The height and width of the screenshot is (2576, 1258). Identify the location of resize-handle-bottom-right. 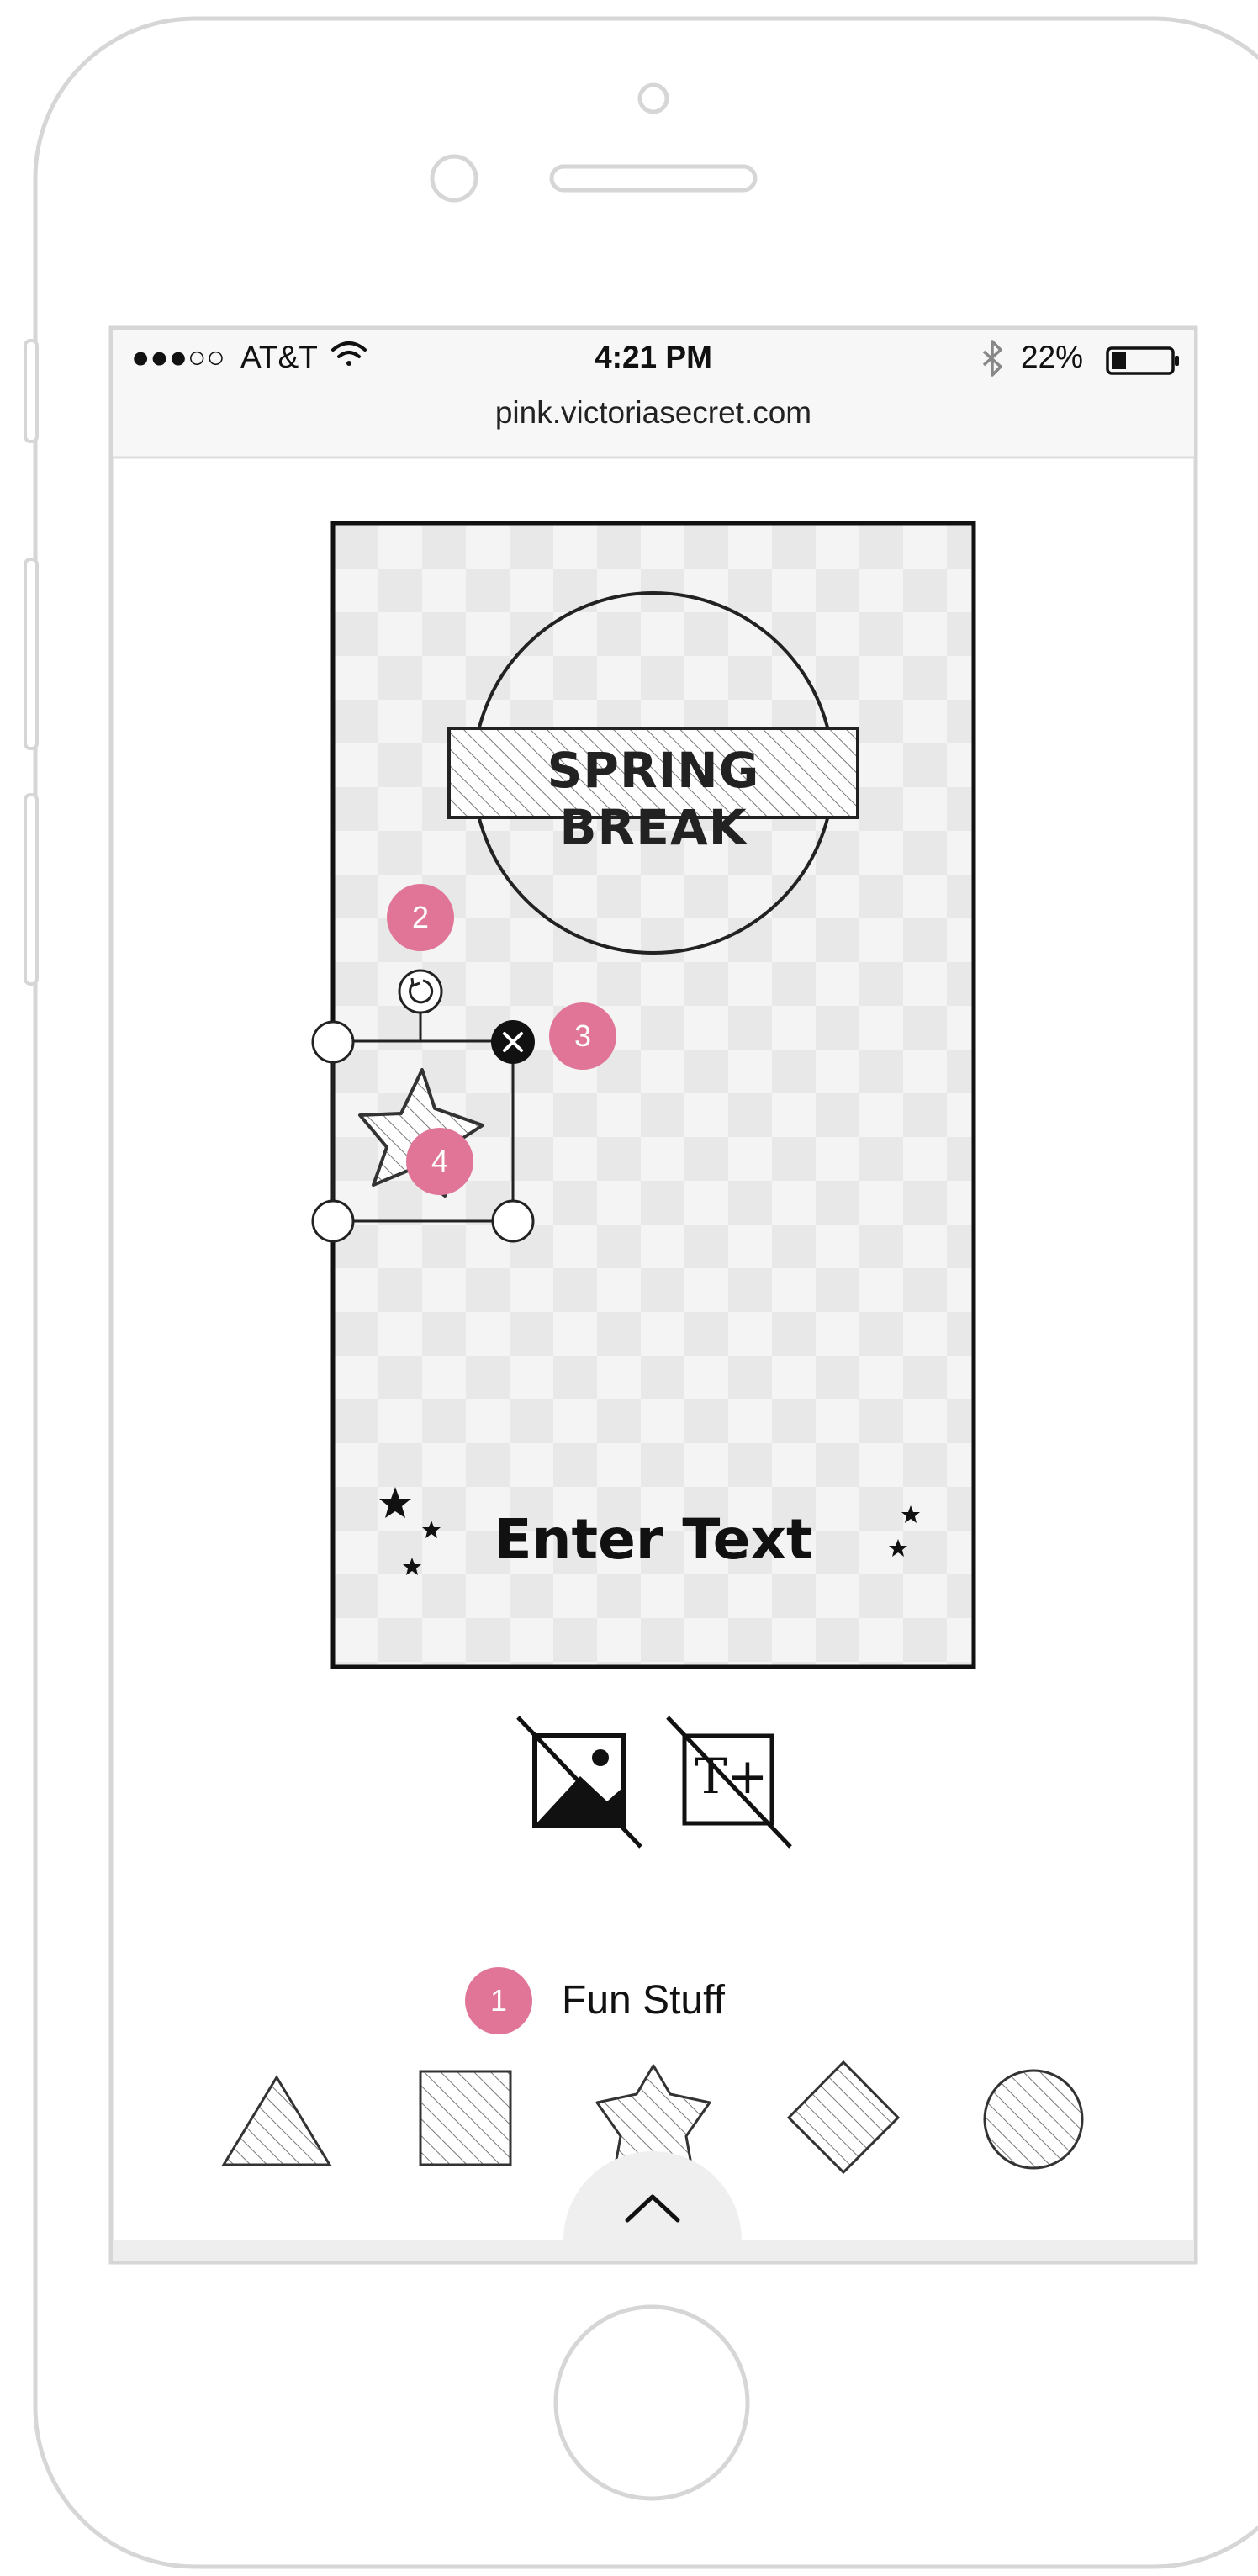
(513, 1221).